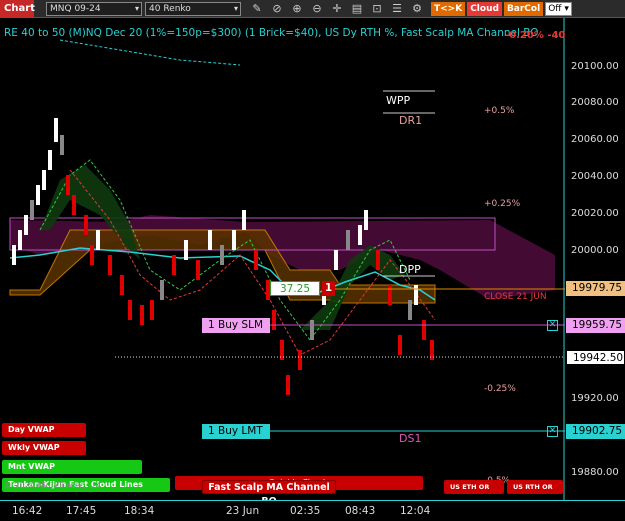 Image resolution: width=625 pixels, height=521 pixels. What do you see at coordinates (243, 511) in the screenshot?
I see `time-tick: 23 Jun` at bounding box center [243, 511].